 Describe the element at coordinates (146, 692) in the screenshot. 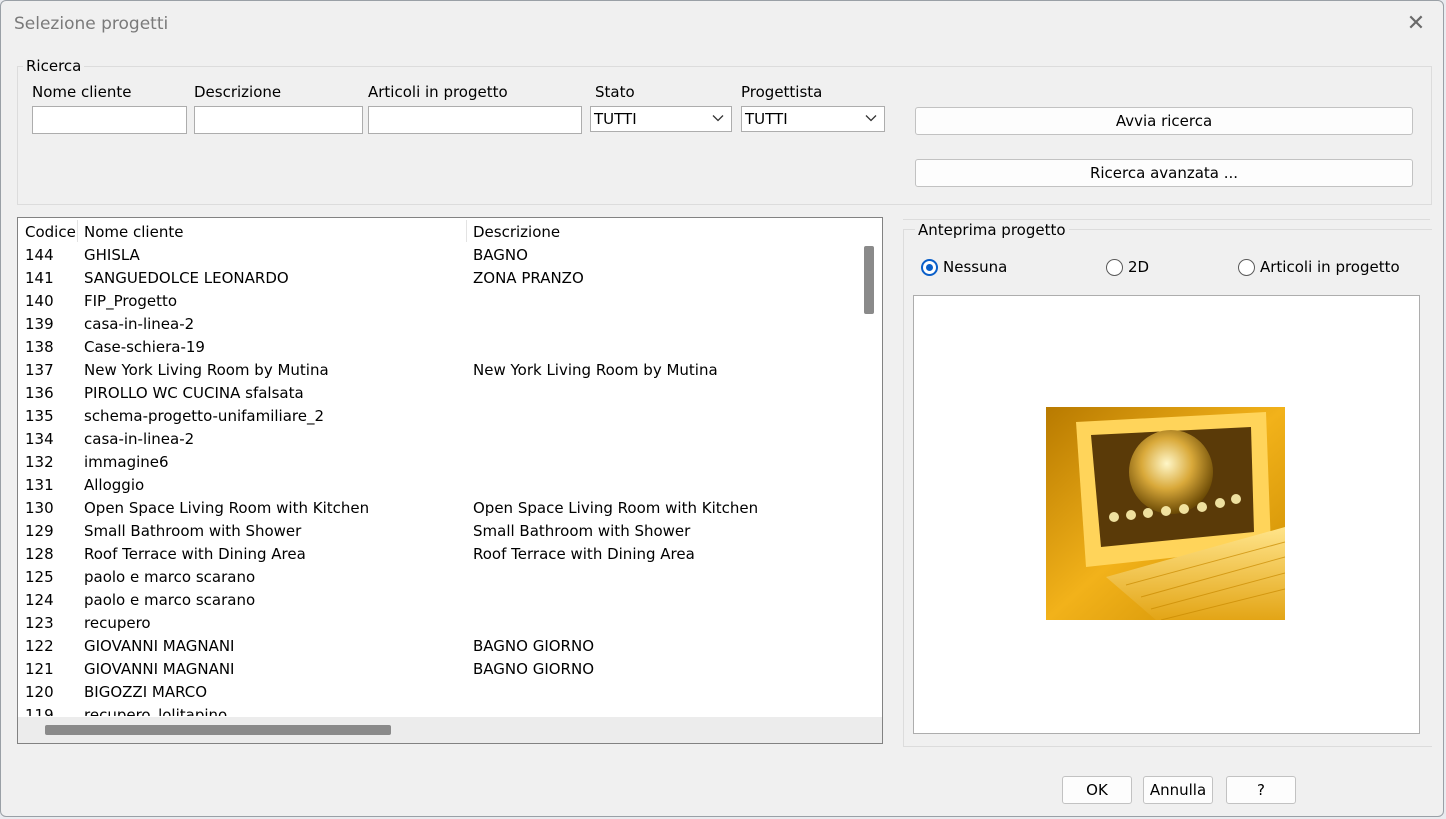

I see `cell-client: BIGOZZI MARCO` at that location.